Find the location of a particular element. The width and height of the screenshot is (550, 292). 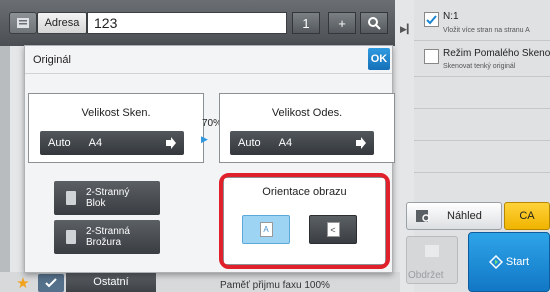

duplex-tablet-label: 2-Stranná Brožura is located at coordinates (108, 237).